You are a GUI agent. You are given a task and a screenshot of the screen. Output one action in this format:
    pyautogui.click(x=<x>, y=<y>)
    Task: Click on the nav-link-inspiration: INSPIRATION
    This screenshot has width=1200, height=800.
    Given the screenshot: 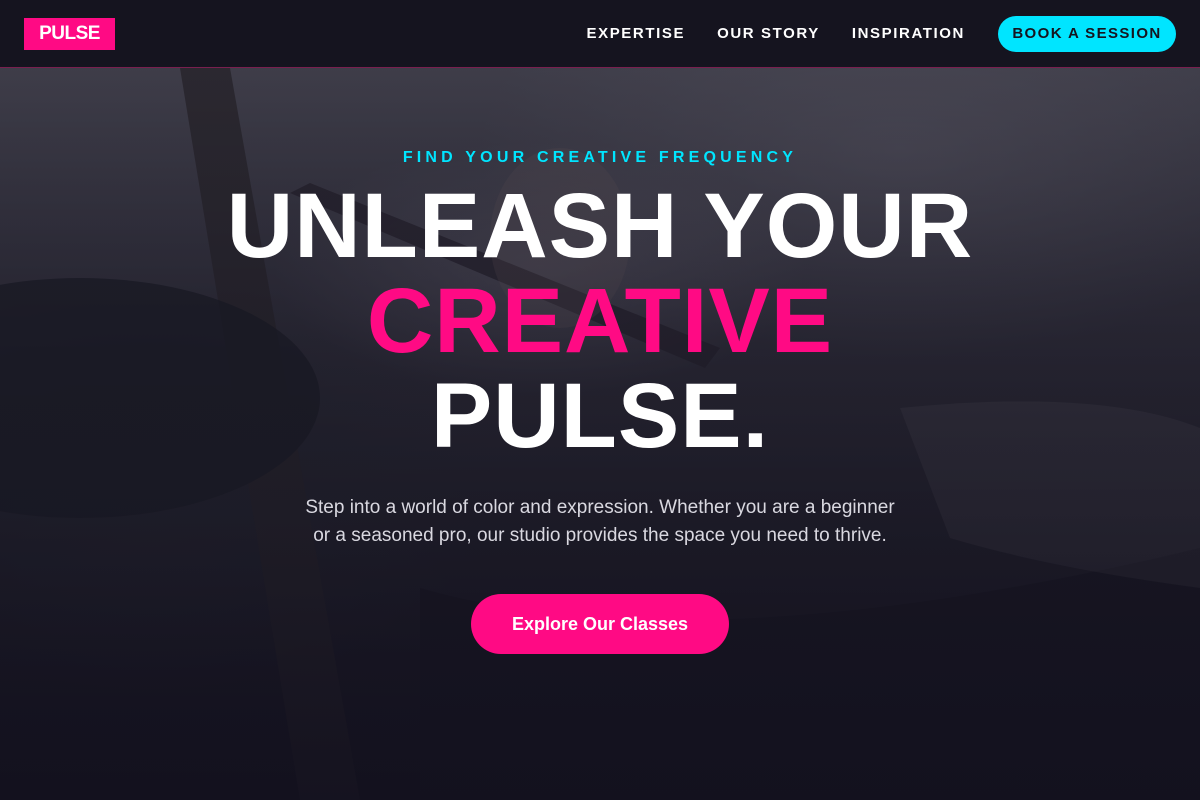 What is the action you would take?
    pyautogui.click(x=908, y=33)
    